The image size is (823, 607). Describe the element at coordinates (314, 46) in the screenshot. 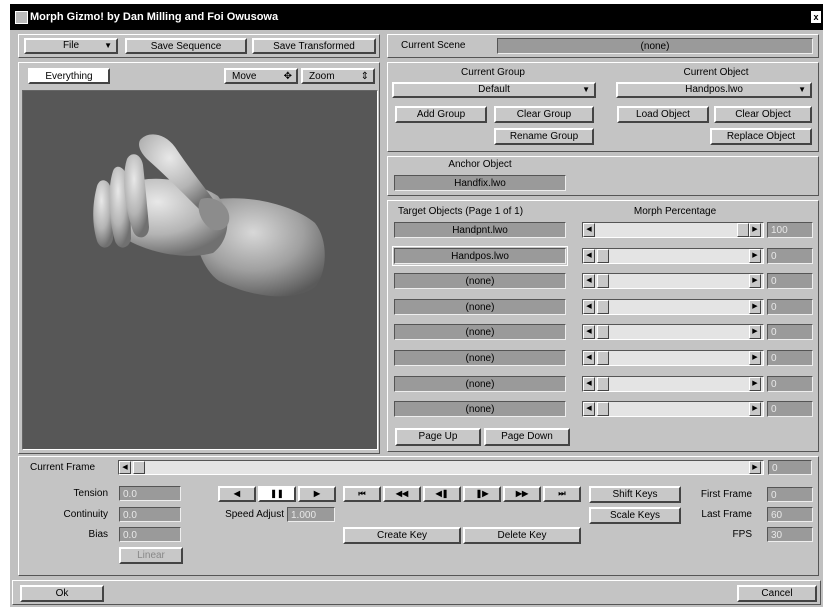

I see `save-transformed-button: Save Transformed` at that location.